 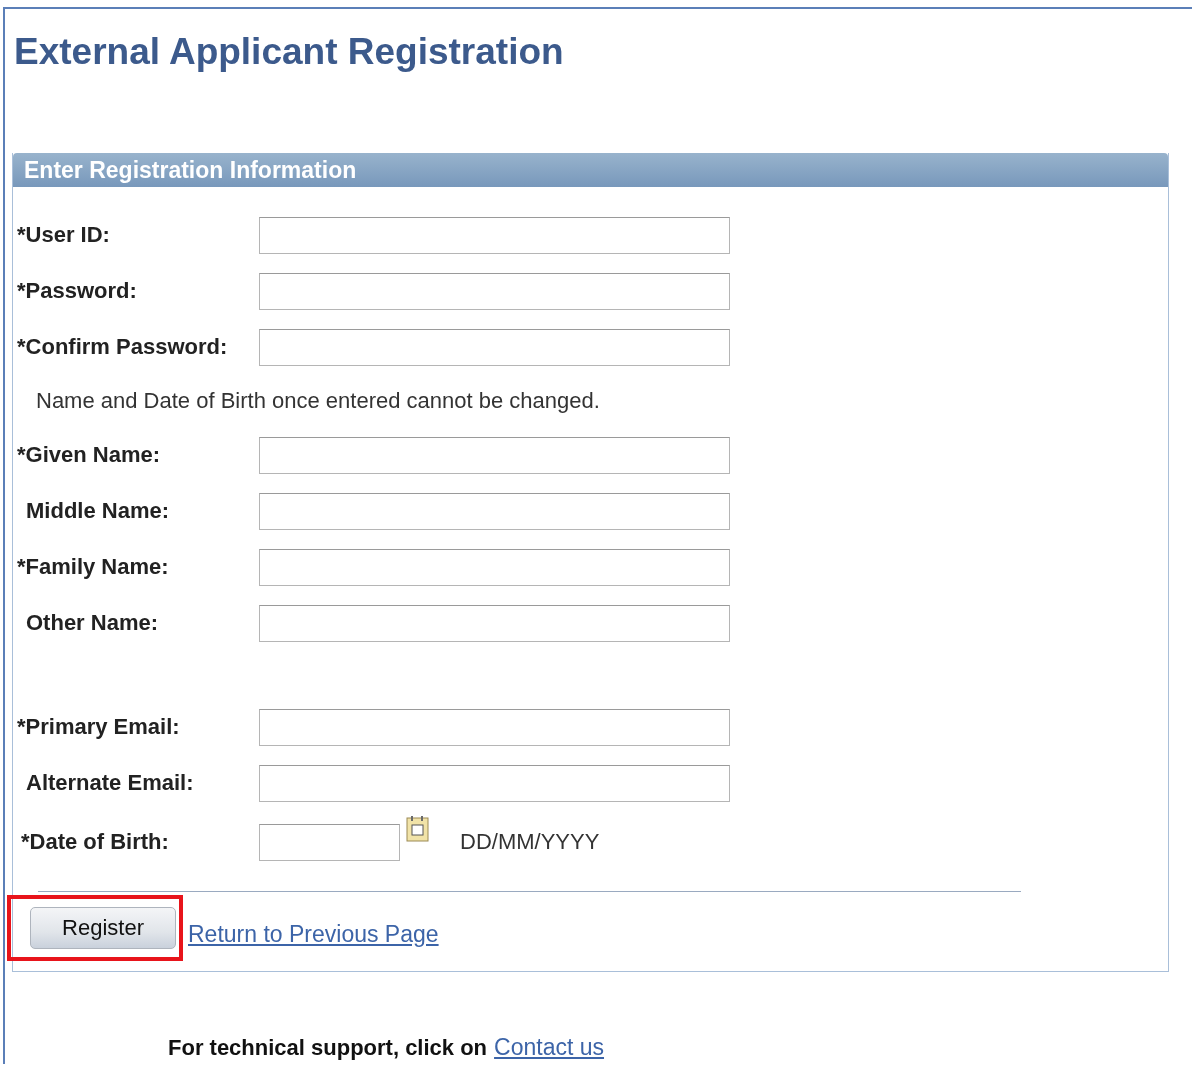 What do you see at coordinates (328, 1048) in the screenshot?
I see `support-text: For technical support, click on` at bounding box center [328, 1048].